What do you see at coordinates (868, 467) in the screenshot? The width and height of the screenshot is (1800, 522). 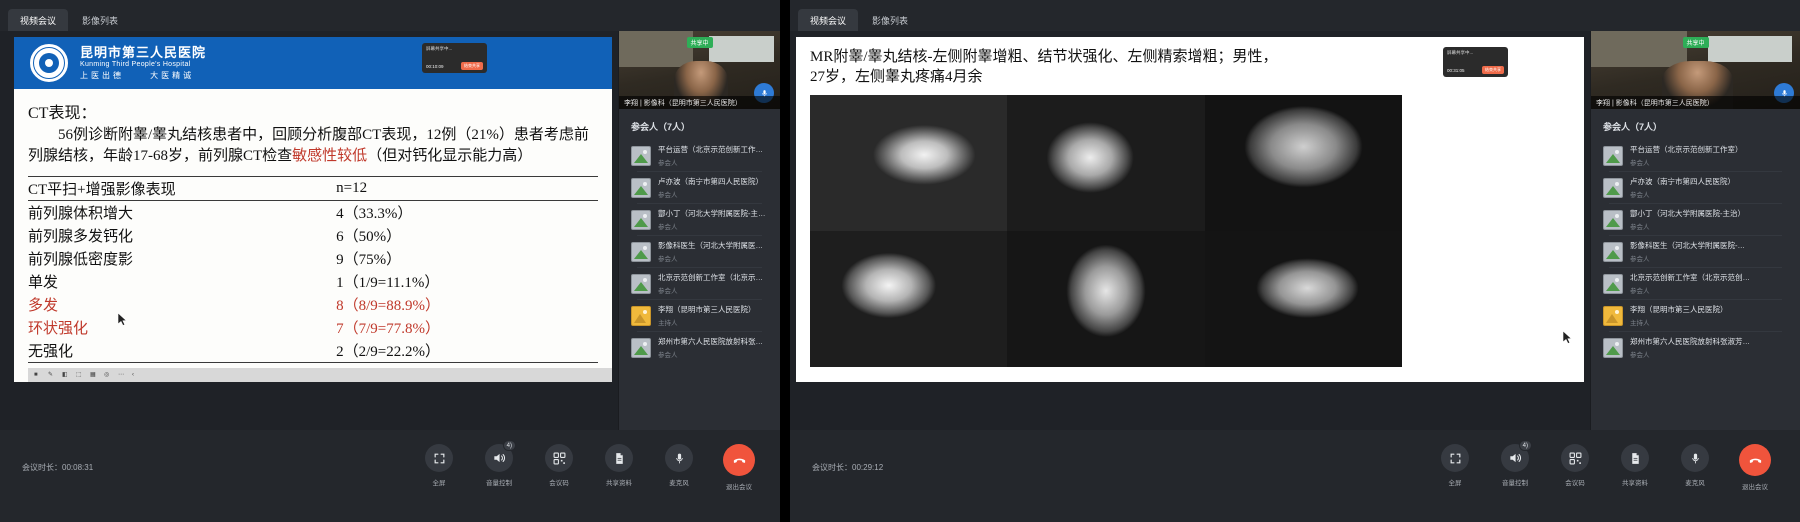 I see `duration-value: 00:29:12` at bounding box center [868, 467].